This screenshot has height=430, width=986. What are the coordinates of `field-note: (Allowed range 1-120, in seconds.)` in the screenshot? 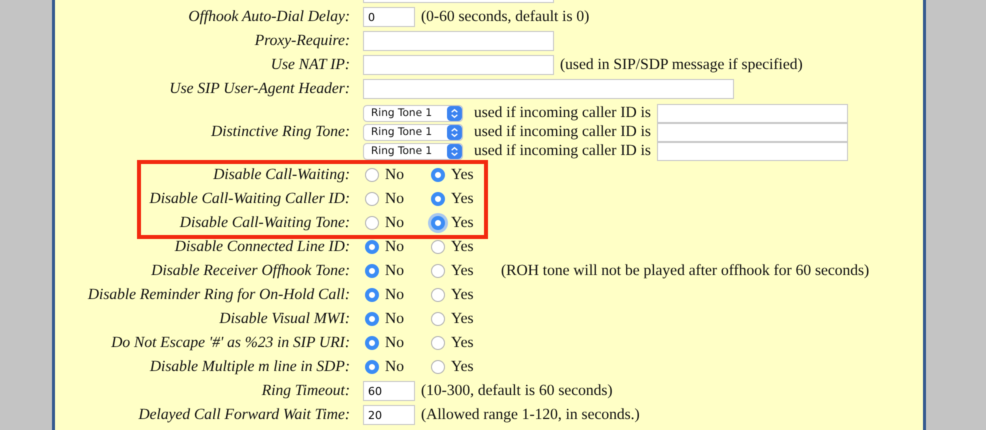 It's located at (530, 415).